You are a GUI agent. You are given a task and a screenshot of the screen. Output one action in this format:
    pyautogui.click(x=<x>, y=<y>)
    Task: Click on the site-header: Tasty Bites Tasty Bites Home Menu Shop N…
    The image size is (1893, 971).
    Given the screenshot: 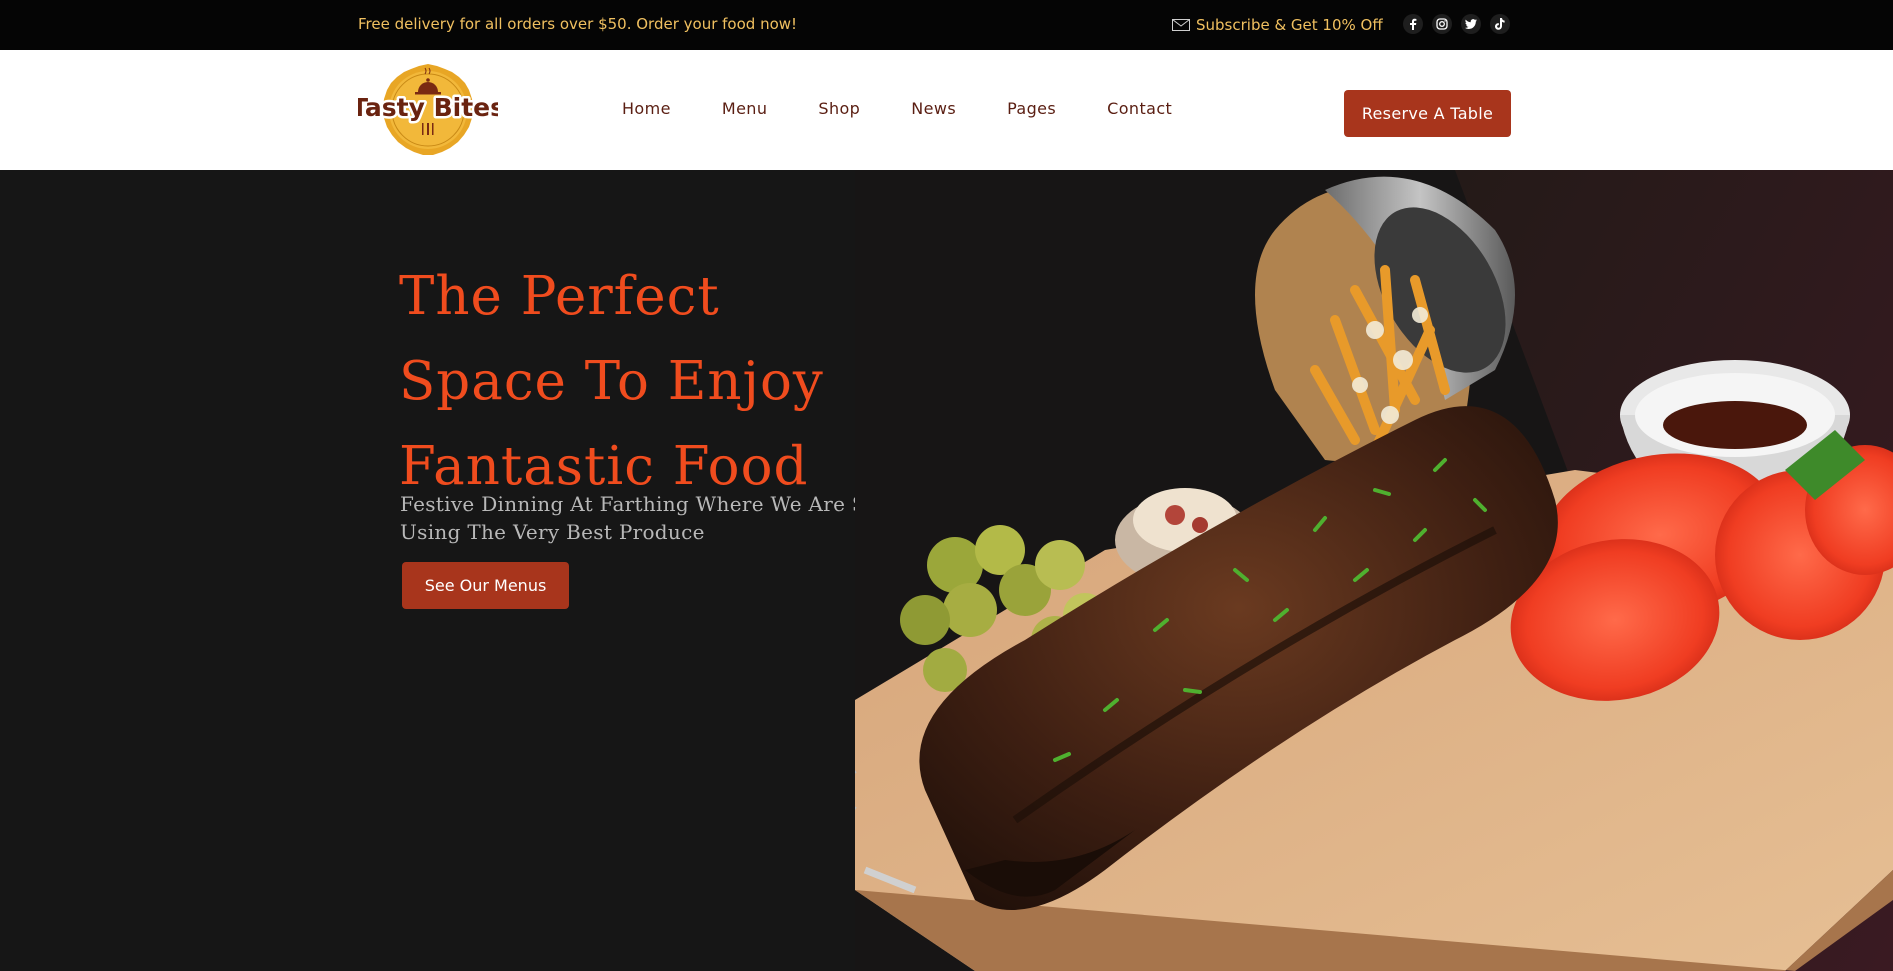 What is the action you would take?
    pyautogui.click(x=946, y=110)
    